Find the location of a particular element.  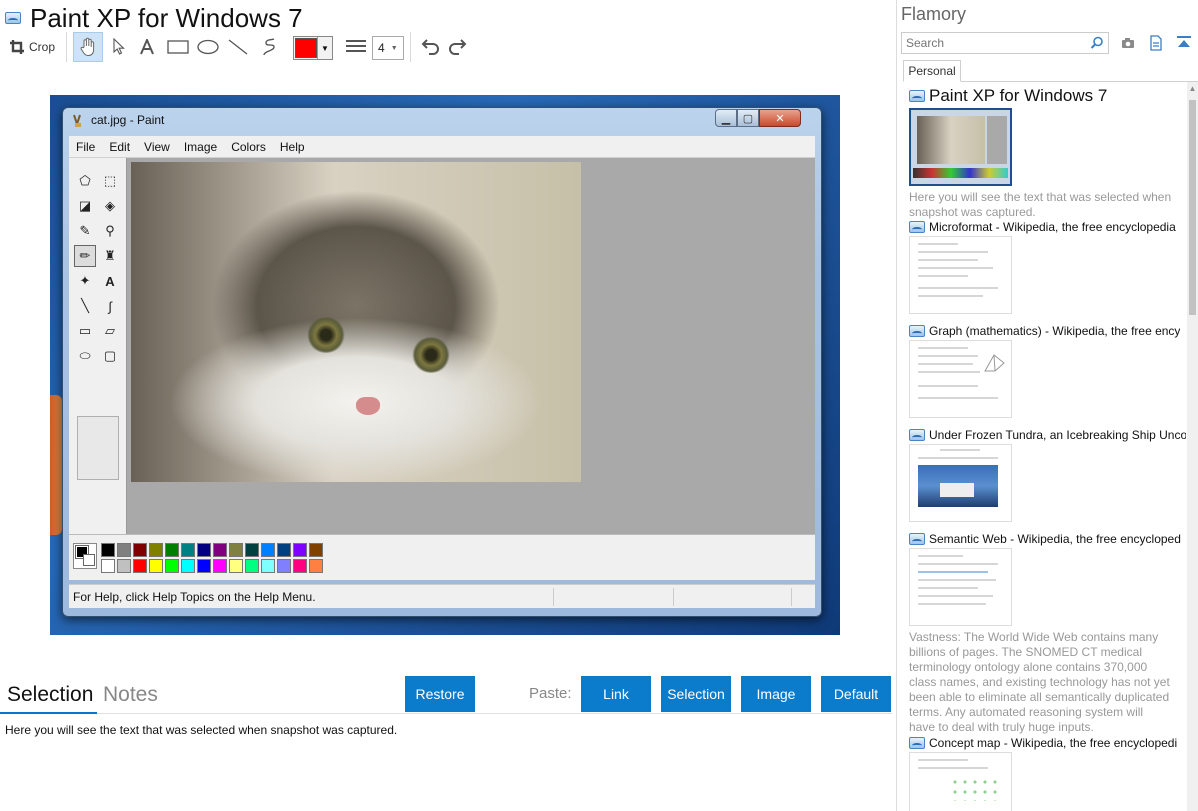

freehand-tool-button is located at coordinates (269, 47).